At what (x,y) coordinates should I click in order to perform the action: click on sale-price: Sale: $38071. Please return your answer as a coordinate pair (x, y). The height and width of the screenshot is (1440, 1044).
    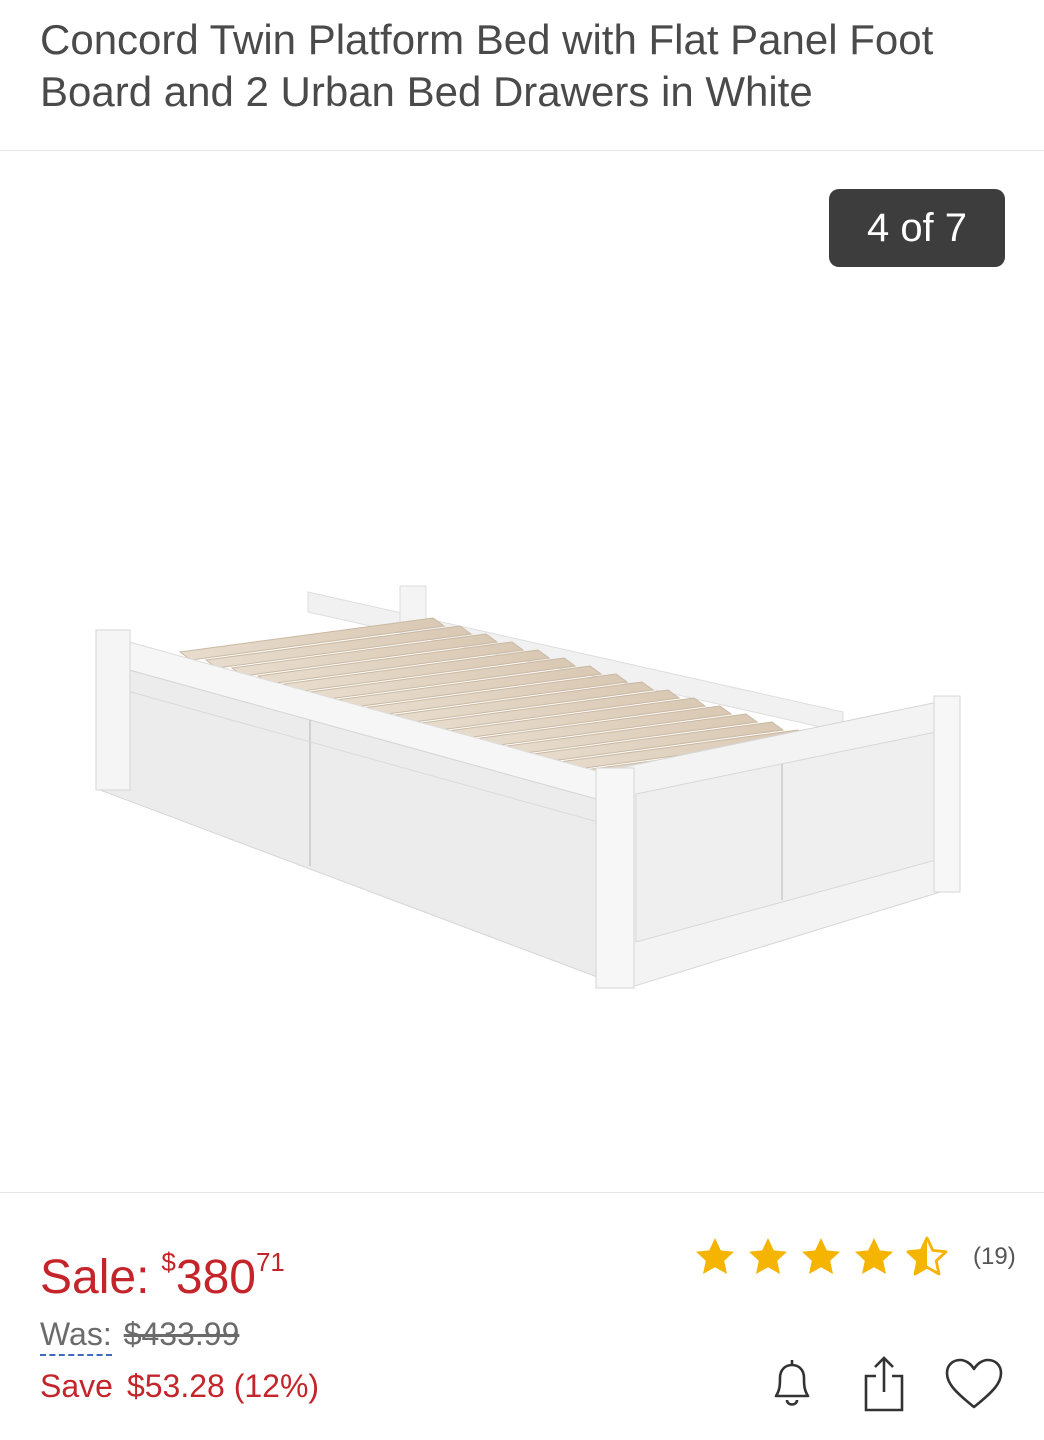
    Looking at the image, I should click on (162, 1270).